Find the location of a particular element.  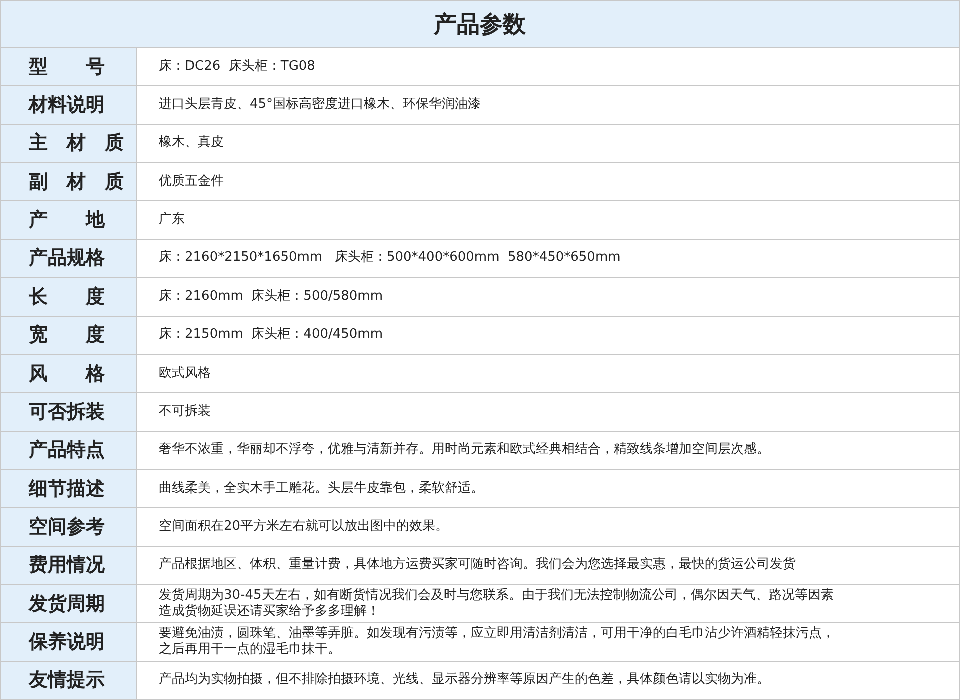

row-label: 细节描述 is located at coordinates (67, 489).